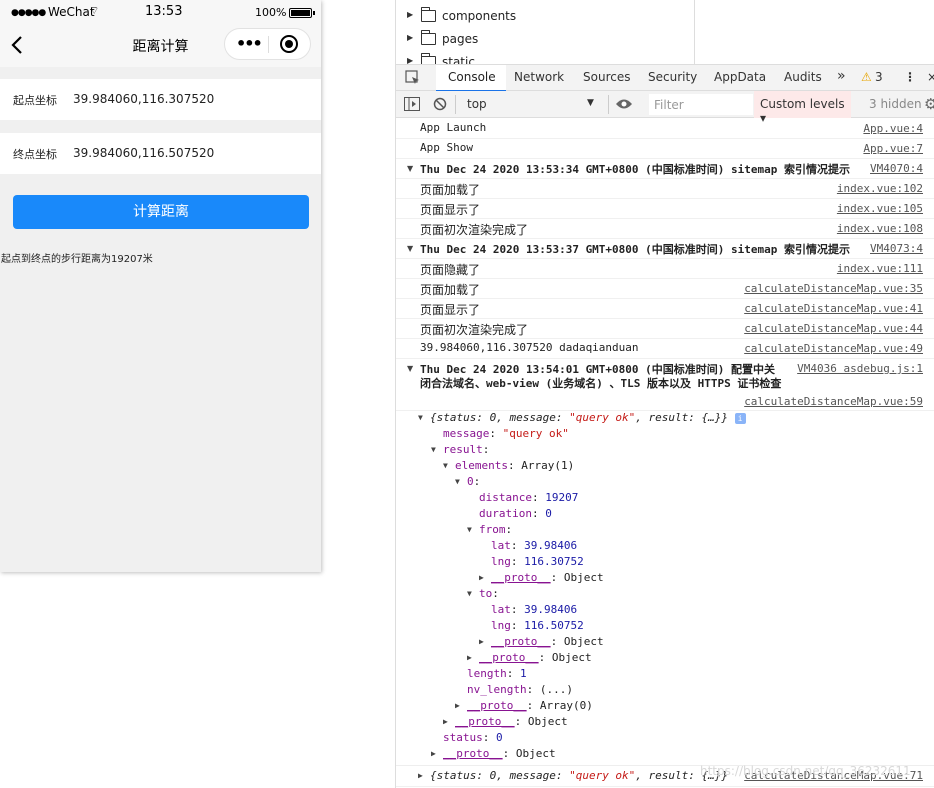 The width and height of the screenshot is (934, 788). I want to click on gear-icon: ⚙, so click(929, 104).